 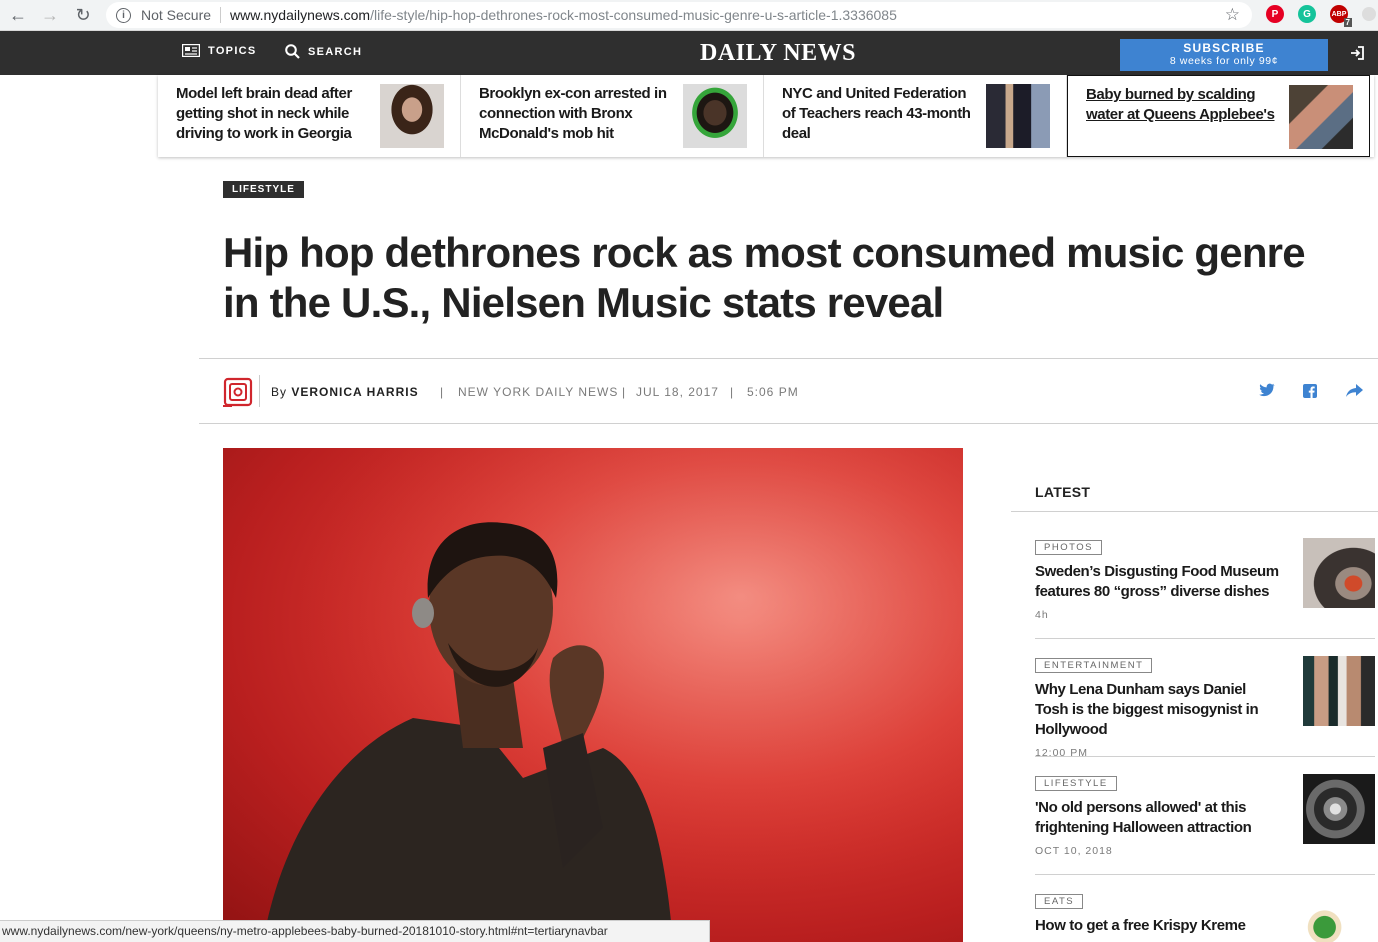 I want to click on security-label: Not Secure, so click(x=176, y=15).